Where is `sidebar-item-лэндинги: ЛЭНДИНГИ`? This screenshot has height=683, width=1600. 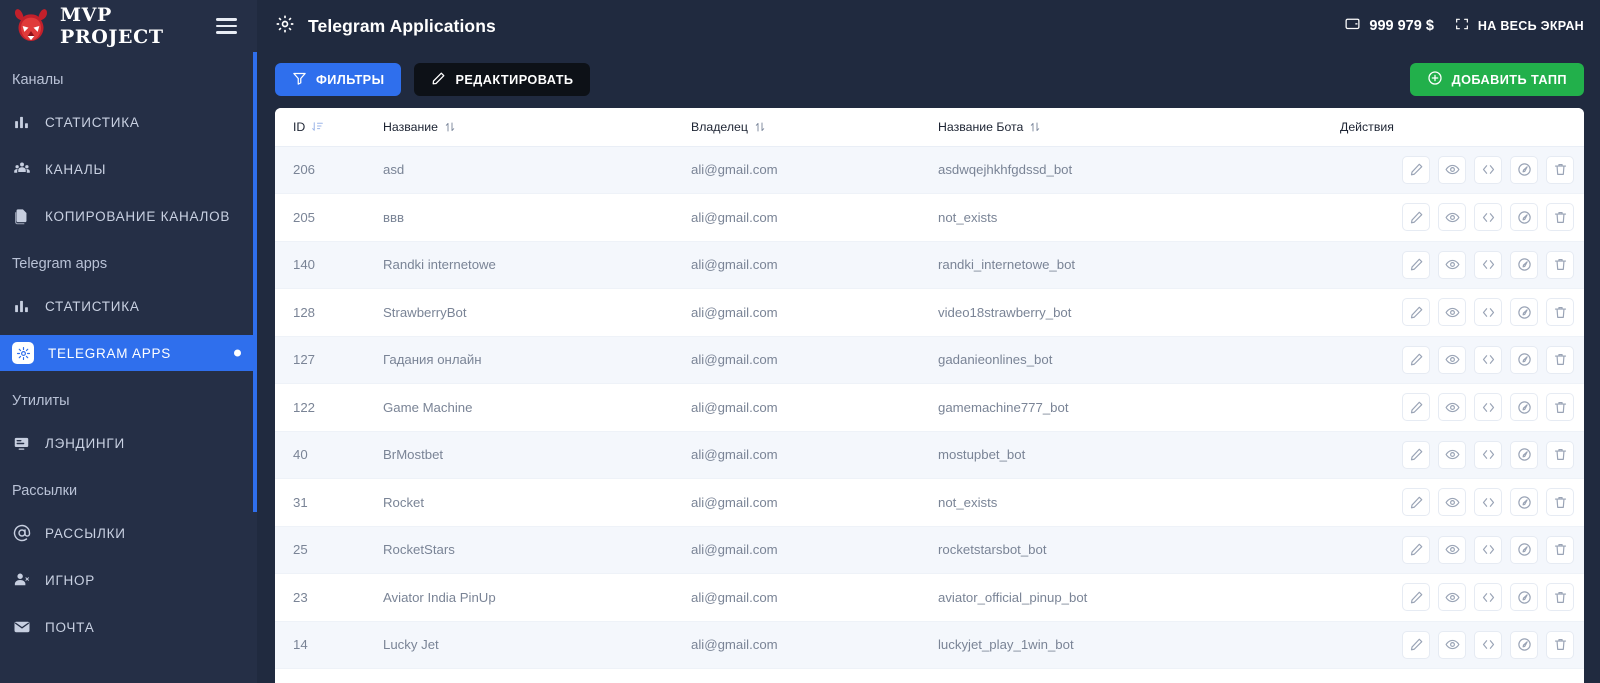 sidebar-item-лэндинги: ЛЭНДИНГИ is located at coordinates (128, 443).